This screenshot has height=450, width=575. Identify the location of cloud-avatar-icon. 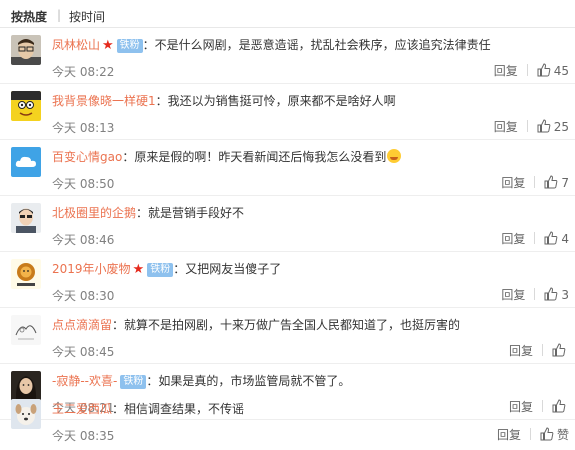
(26, 162).